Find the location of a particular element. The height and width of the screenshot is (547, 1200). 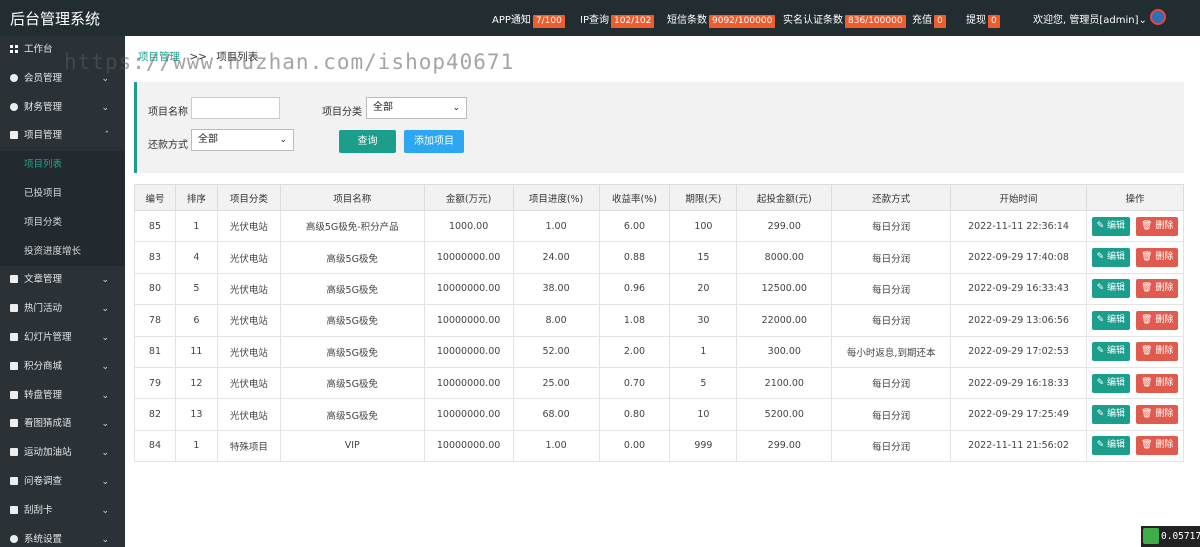

sidebar-item-settings: 系统设置 ⌄ is located at coordinates (62, 536).